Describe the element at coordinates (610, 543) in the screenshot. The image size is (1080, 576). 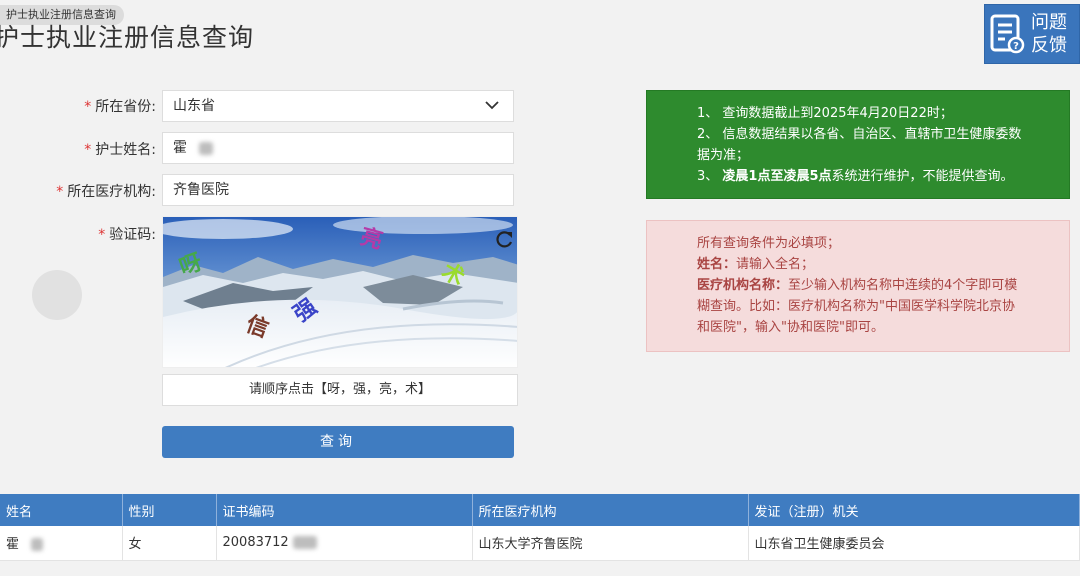
I see `cell-institution: 山东大学齐鲁医院` at that location.